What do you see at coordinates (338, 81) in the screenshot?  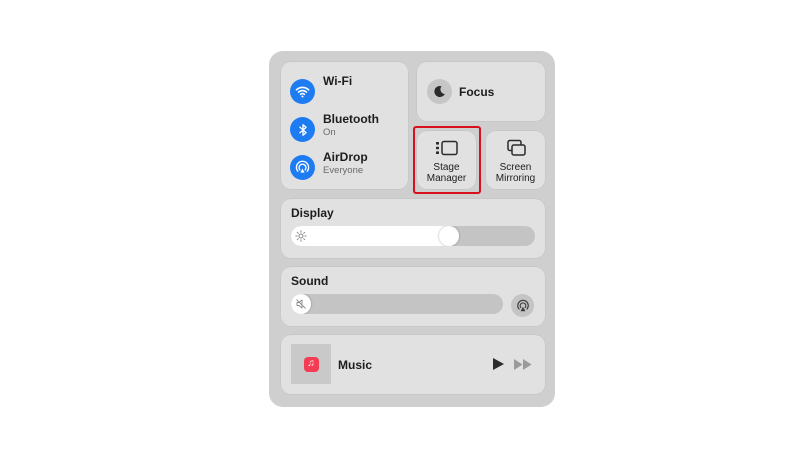 I see `wifi-label: Wi-Fi` at bounding box center [338, 81].